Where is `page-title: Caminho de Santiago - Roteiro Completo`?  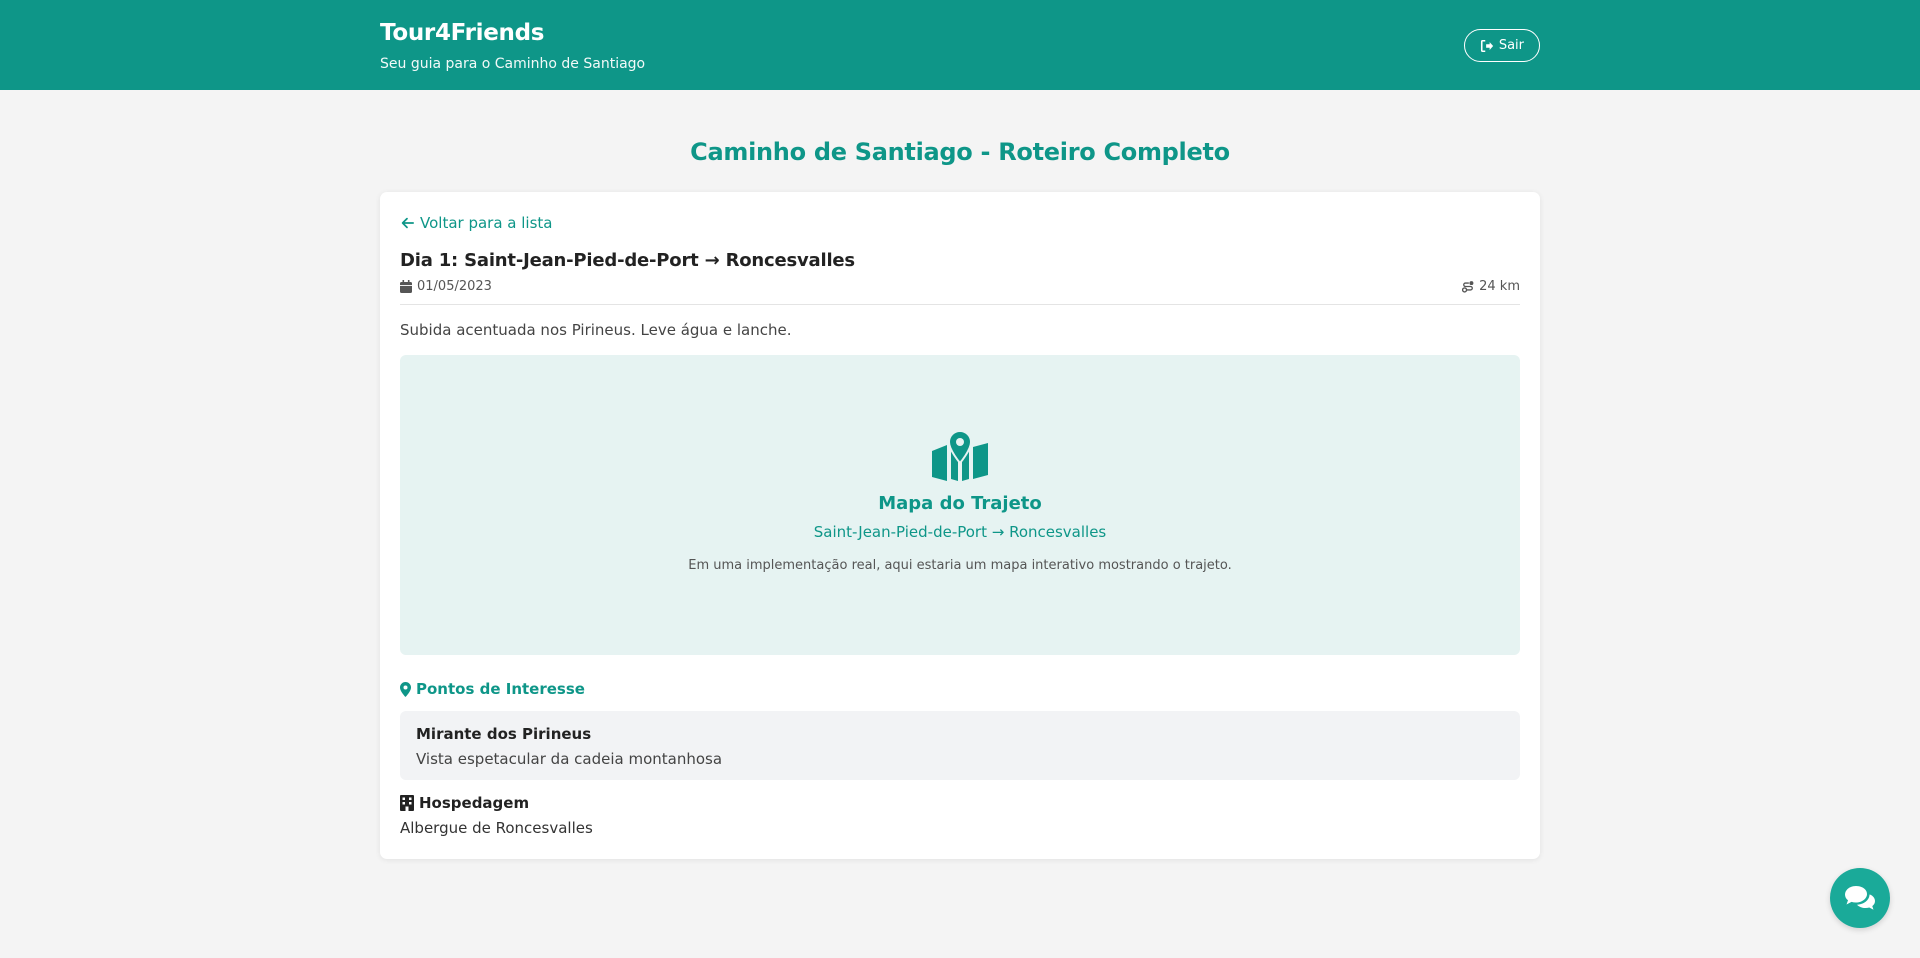
page-title: Caminho de Santiago - Roteiro Completo is located at coordinates (960, 152).